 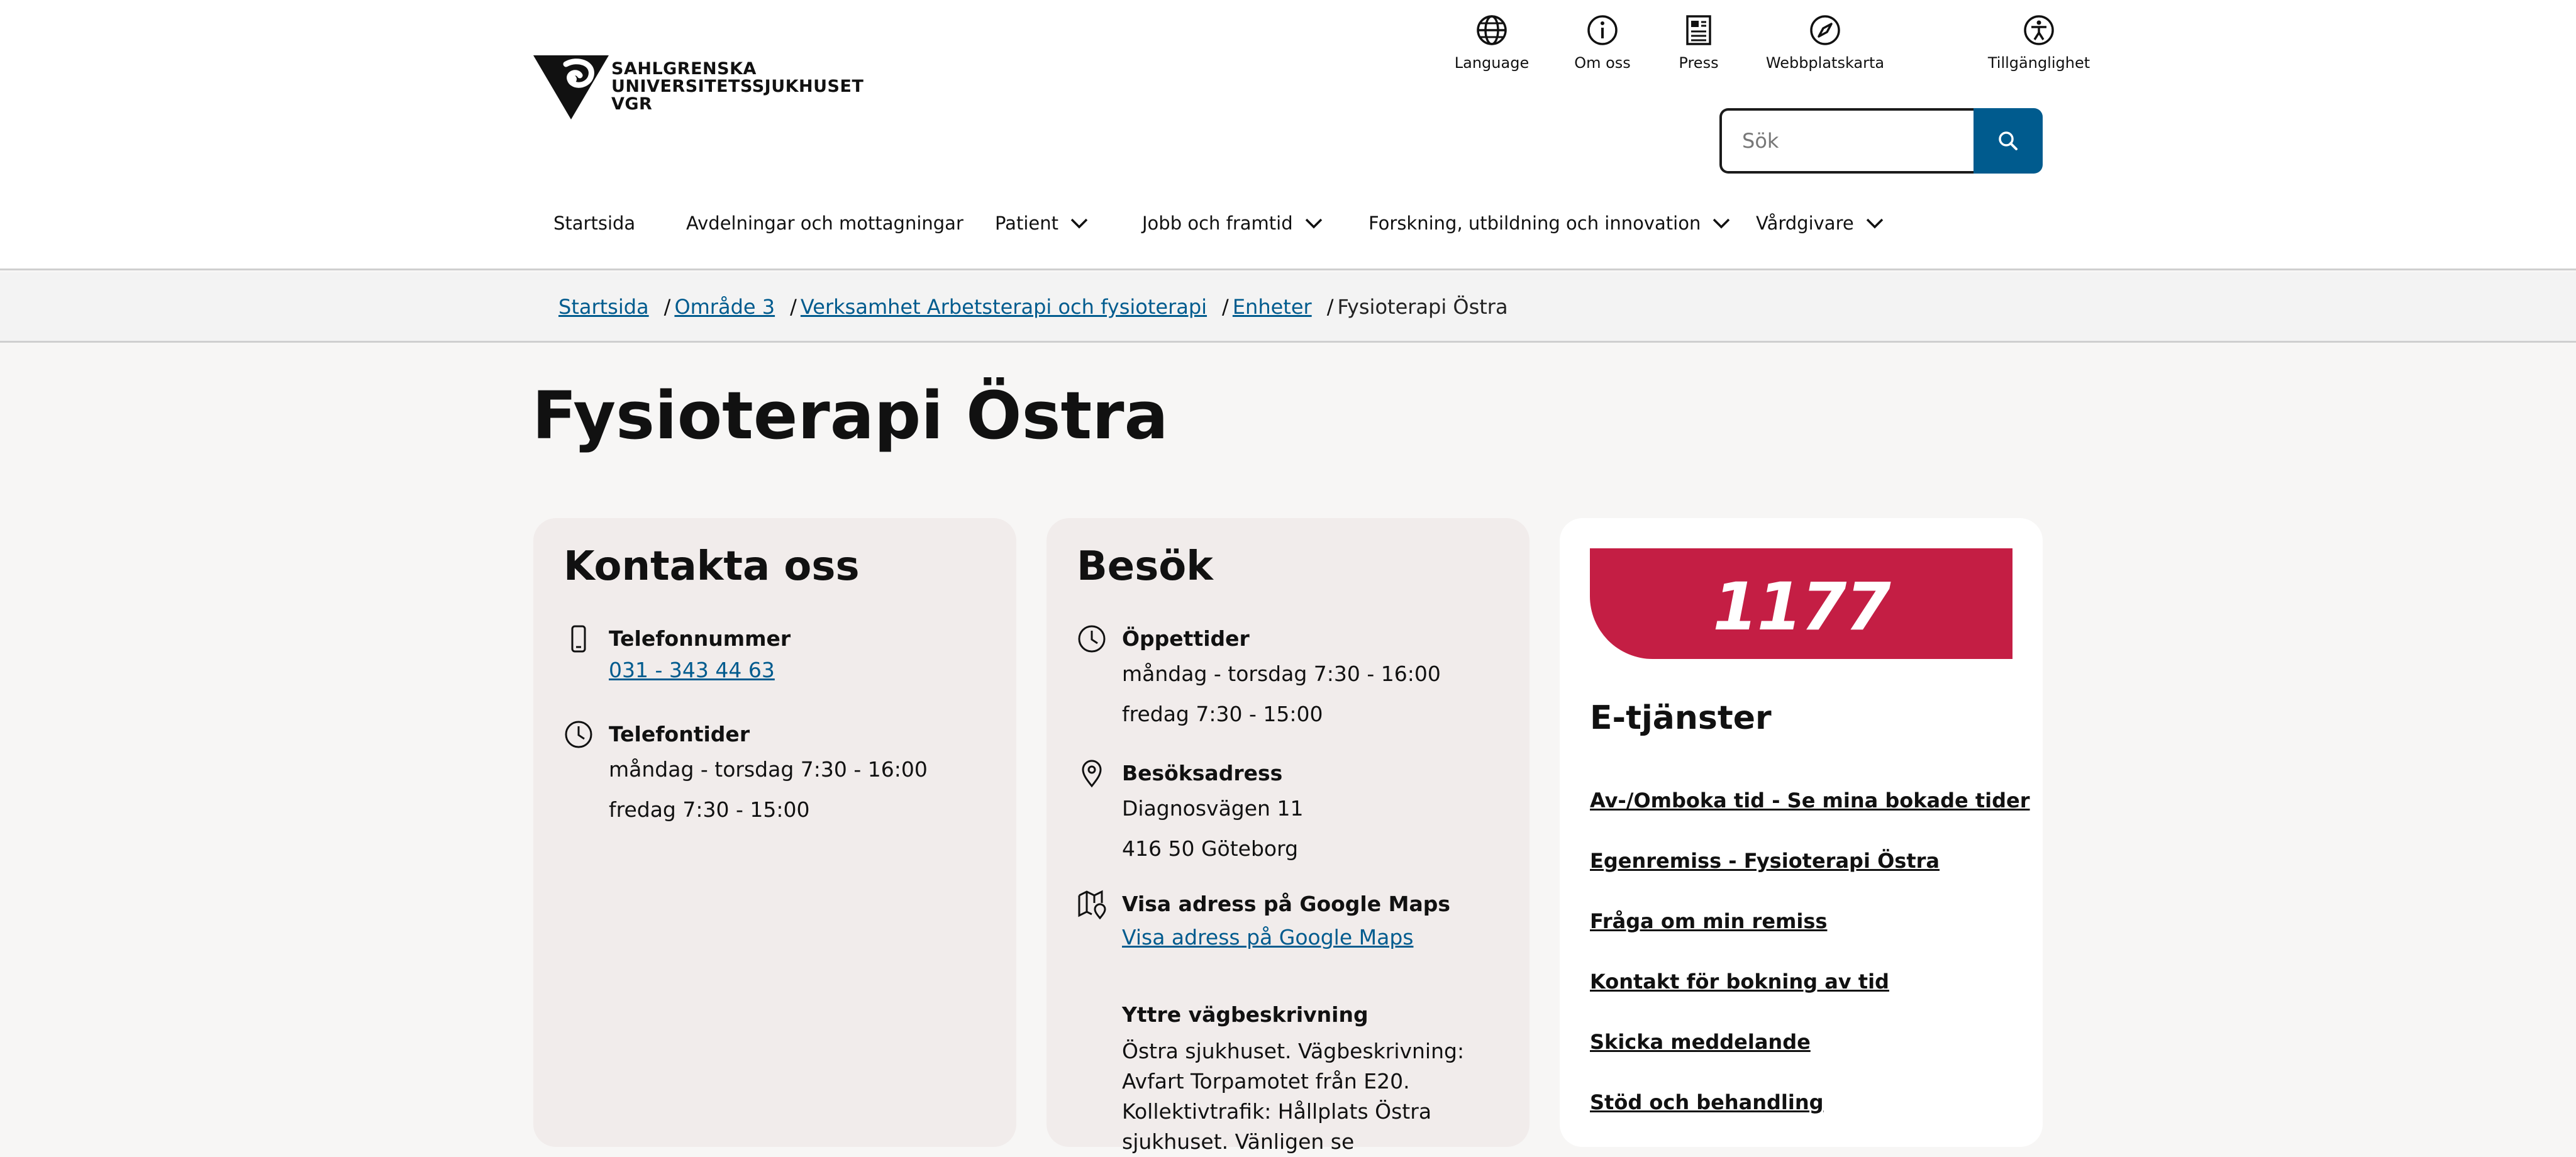 What do you see at coordinates (571, 87) in the screenshot?
I see `logo-mark-icon` at bounding box center [571, 87].